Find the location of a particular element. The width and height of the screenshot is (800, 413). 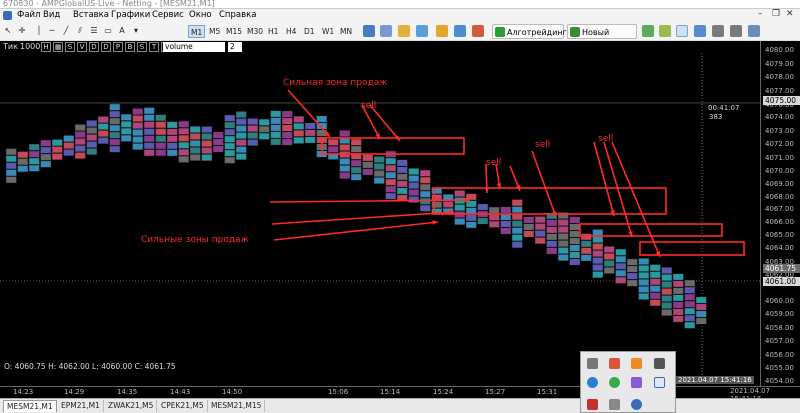

tab-mesm21-m15: MESM21,M15 is located at coordinates (237, 406).